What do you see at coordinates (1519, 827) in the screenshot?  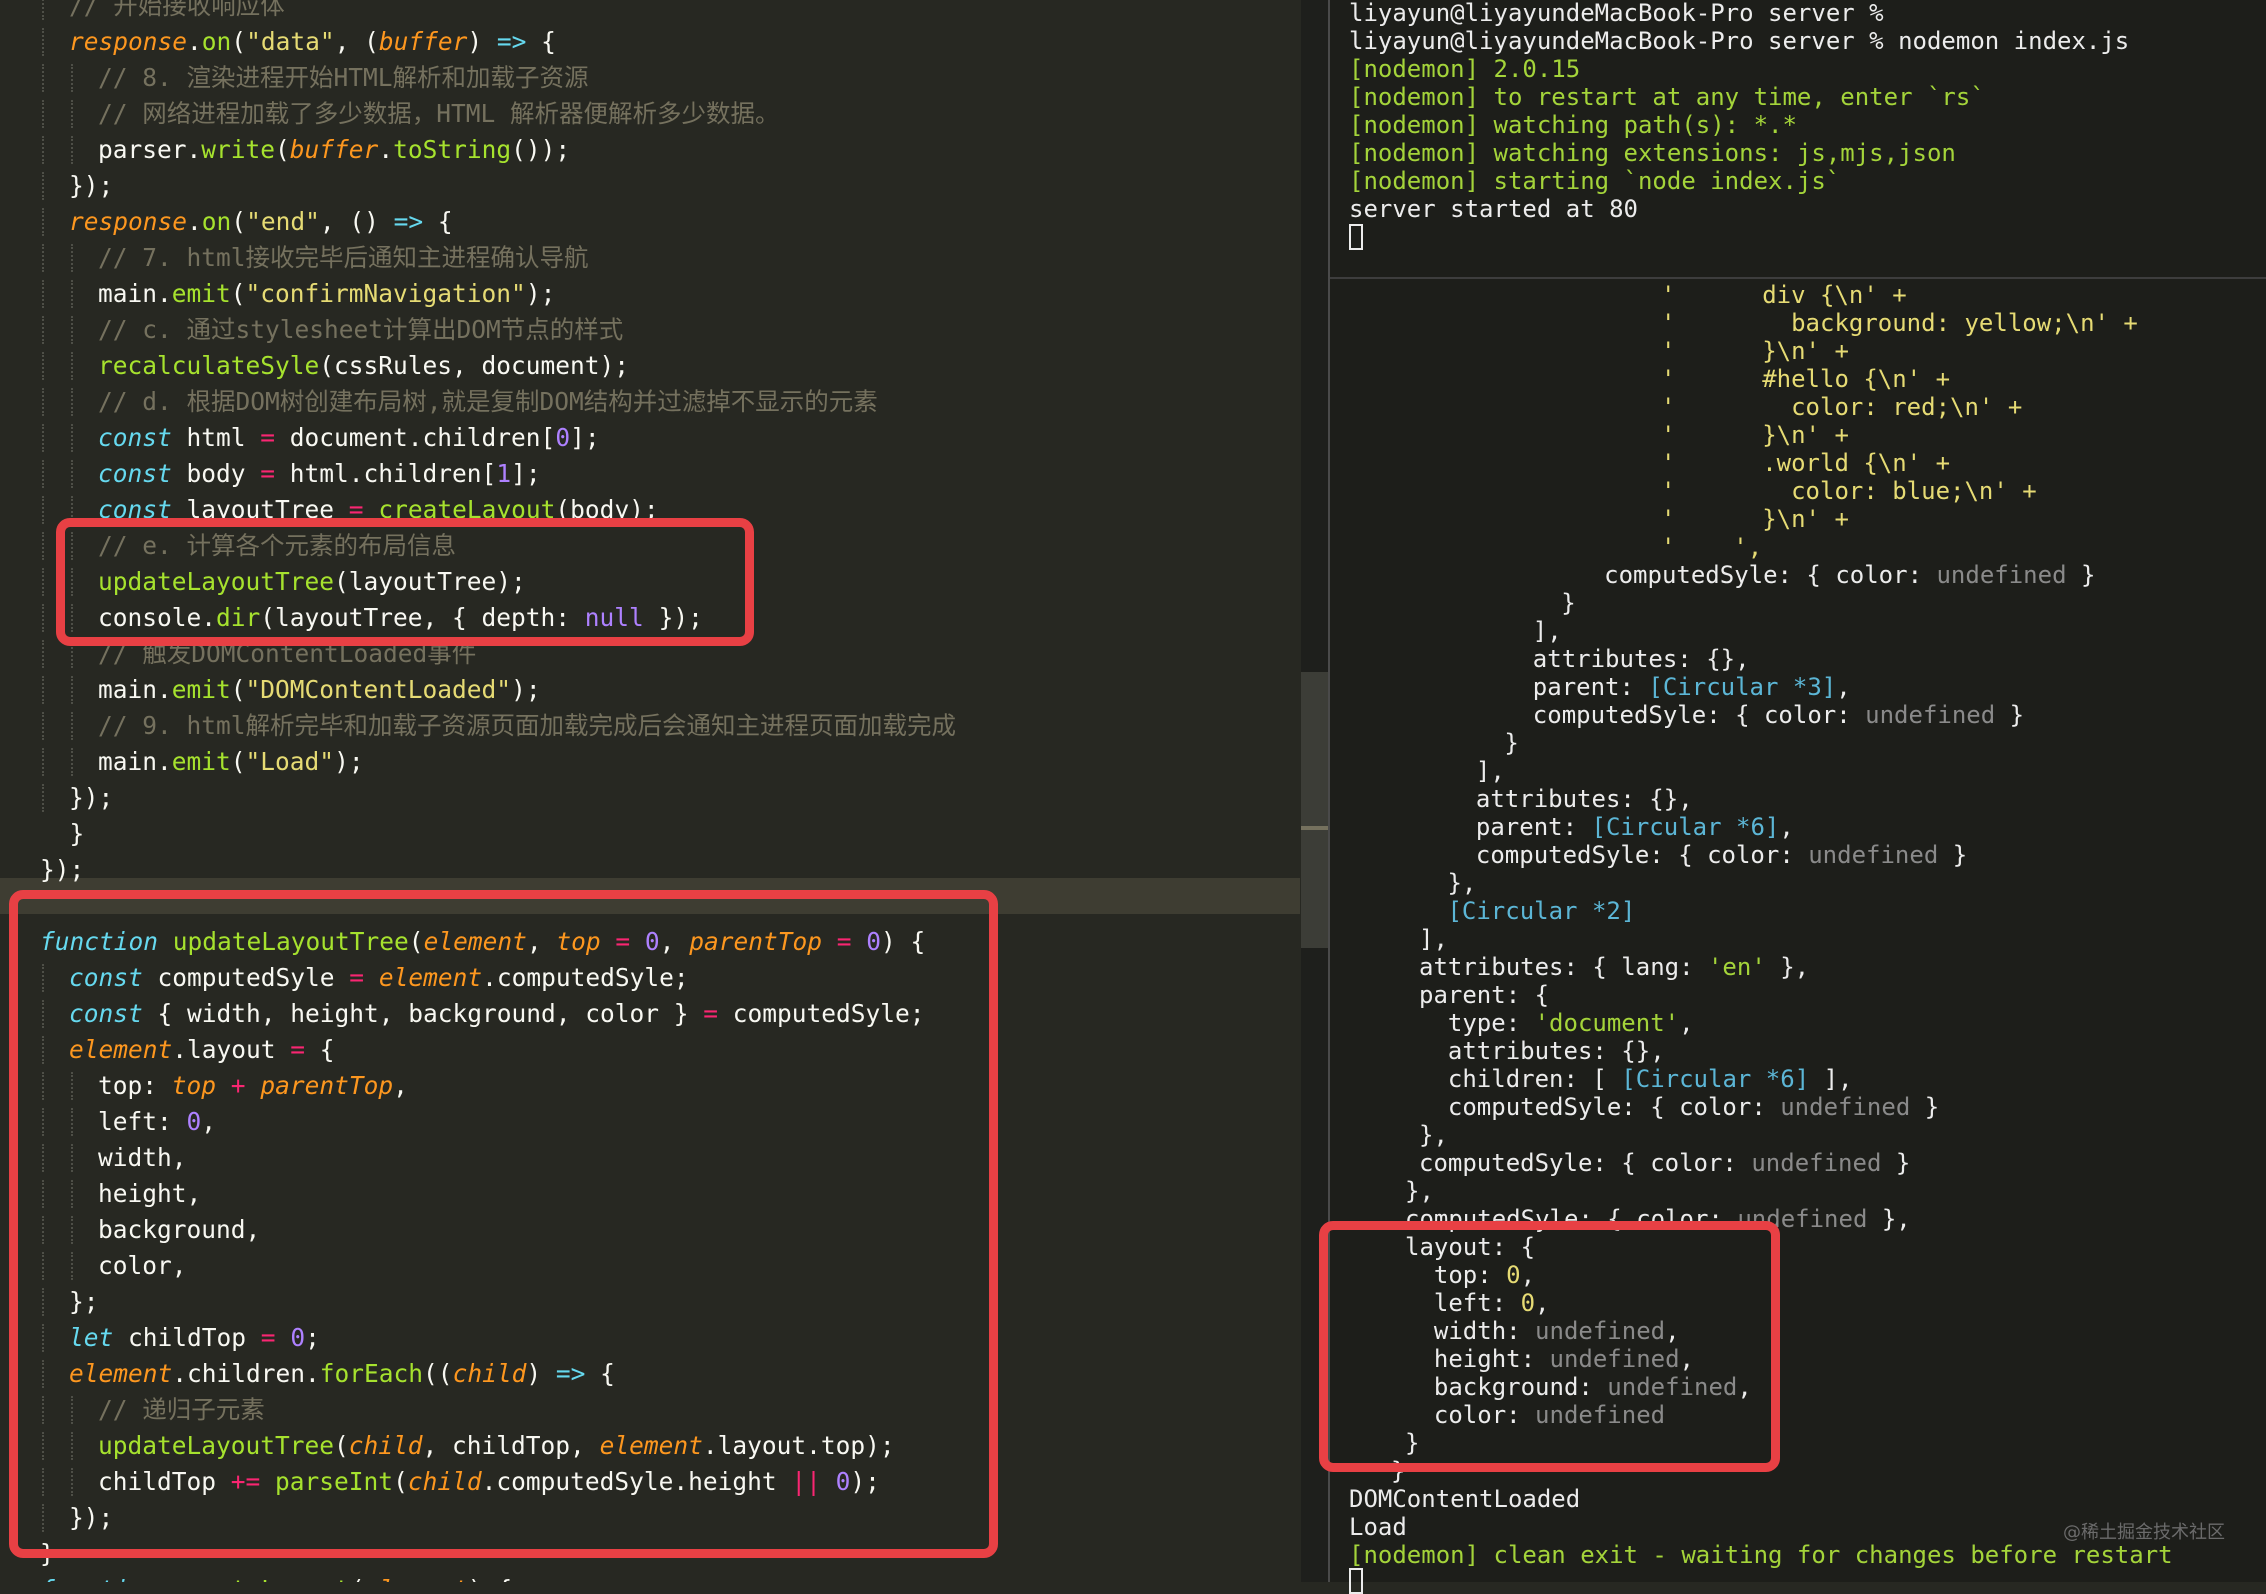 I see `code-token: parent:` at bounding box center [1519, 827].